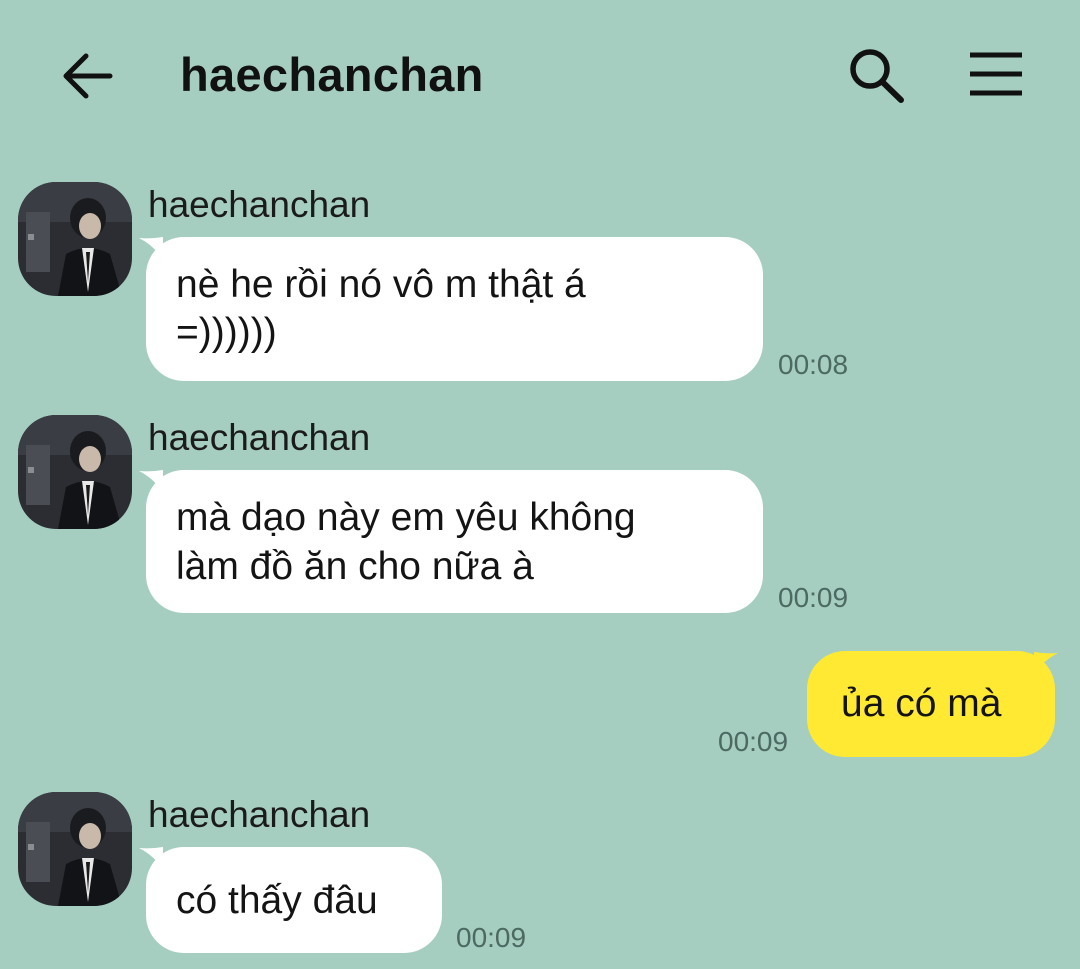 This screenshot has width=1080, height=969. Describe the element at coordinates (1046, 663) in the screenshot. I see `bubble-tail` at that location.